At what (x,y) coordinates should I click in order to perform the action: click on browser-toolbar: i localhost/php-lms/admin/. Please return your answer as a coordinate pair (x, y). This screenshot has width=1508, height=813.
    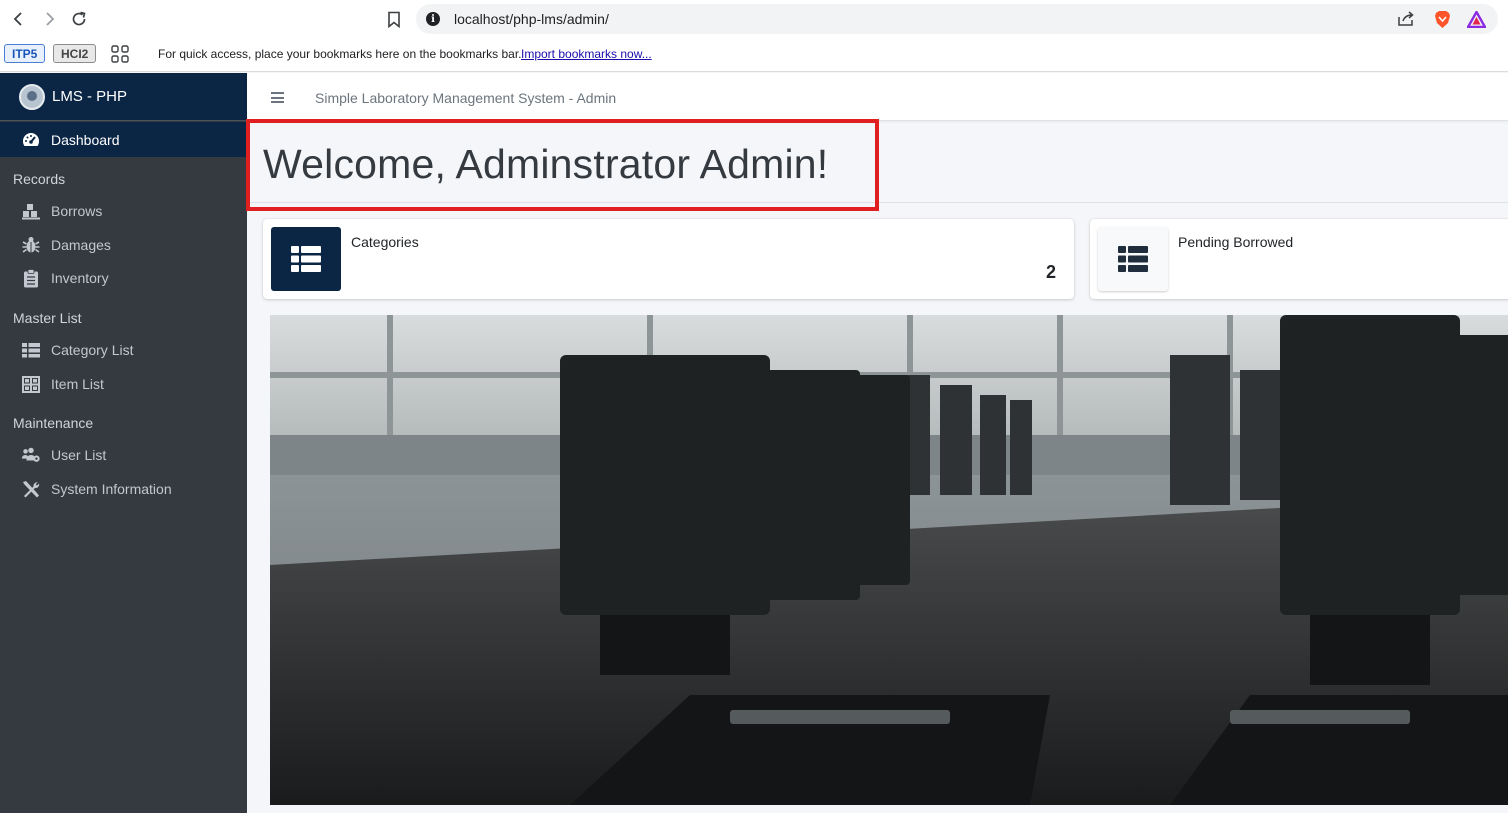
    Looking at the image, I should click on (754, 19).